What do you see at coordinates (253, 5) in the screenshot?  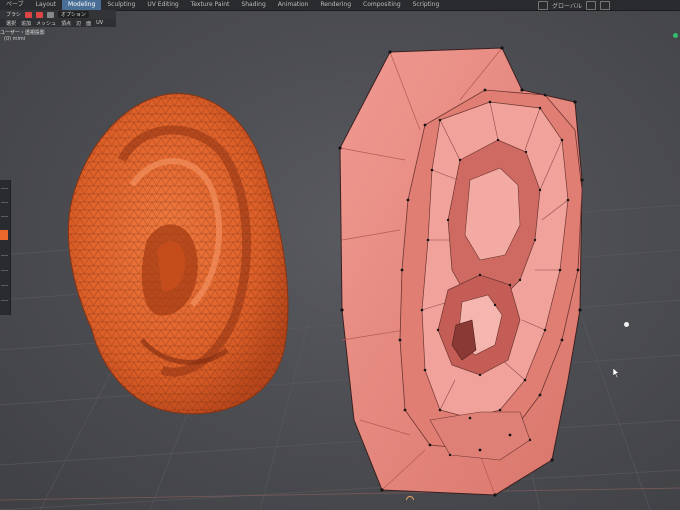 I see `tab-shading: Shading` at bounding box center [253, 5].